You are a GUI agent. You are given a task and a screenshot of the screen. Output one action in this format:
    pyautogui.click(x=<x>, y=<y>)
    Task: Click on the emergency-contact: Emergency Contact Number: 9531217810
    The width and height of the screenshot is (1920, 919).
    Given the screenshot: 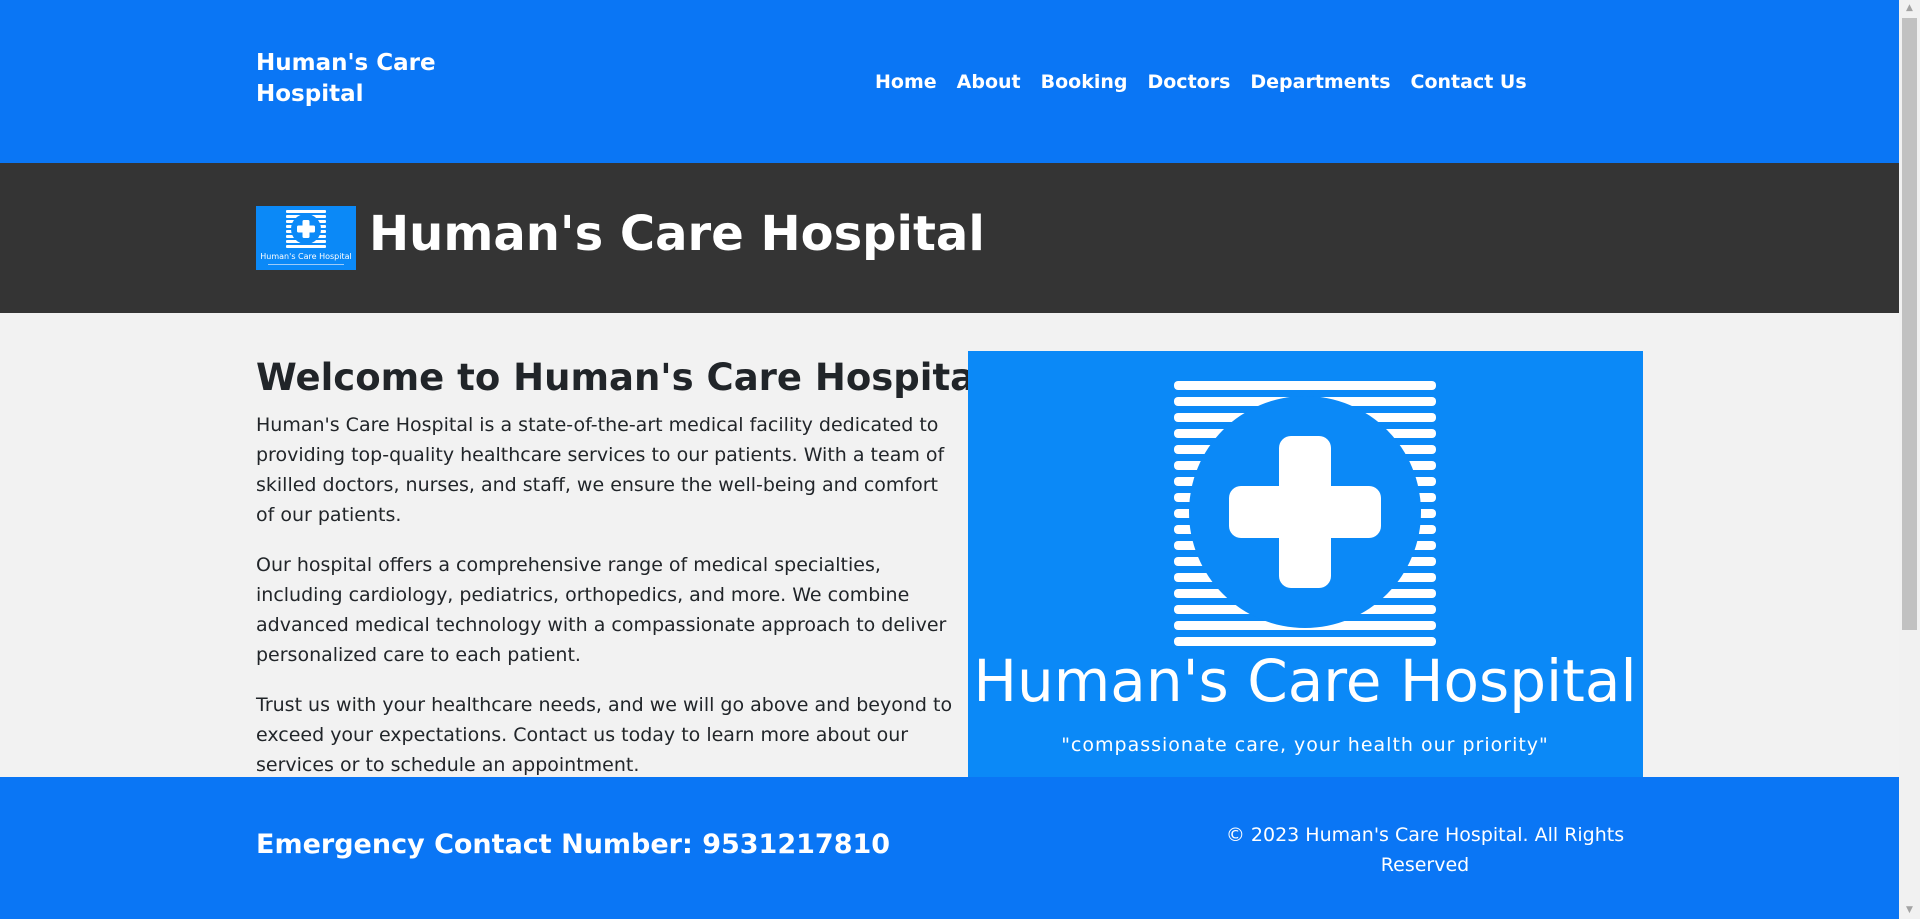 What is the action you would take?
    pyautogui.click(x=573, y=844)
    